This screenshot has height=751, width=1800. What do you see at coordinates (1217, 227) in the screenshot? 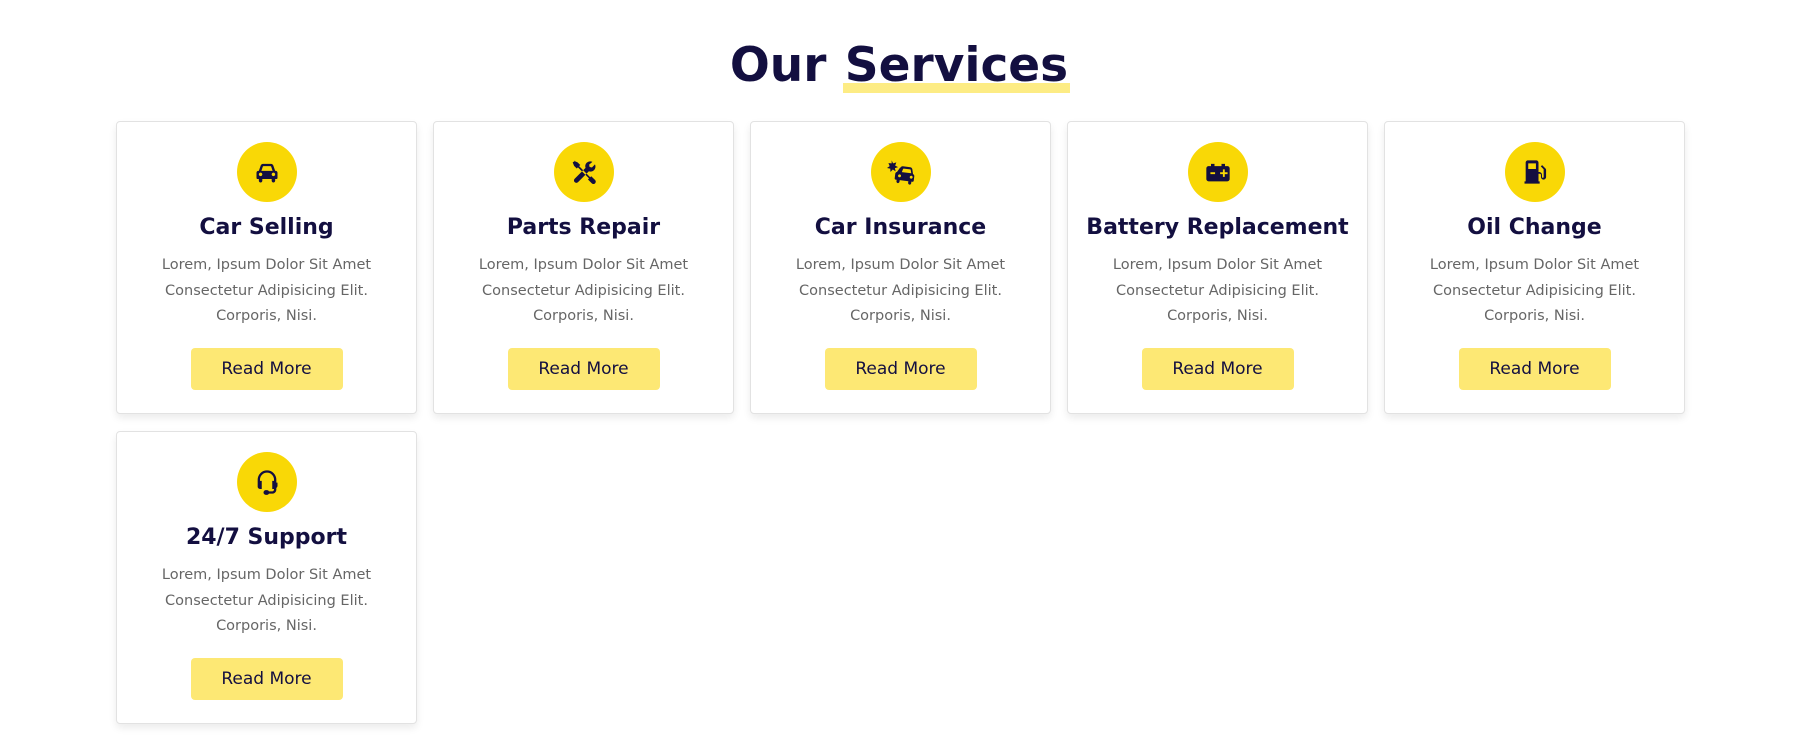
I see `service-title: Battery Replacement` at bounding box center [1217, 227].